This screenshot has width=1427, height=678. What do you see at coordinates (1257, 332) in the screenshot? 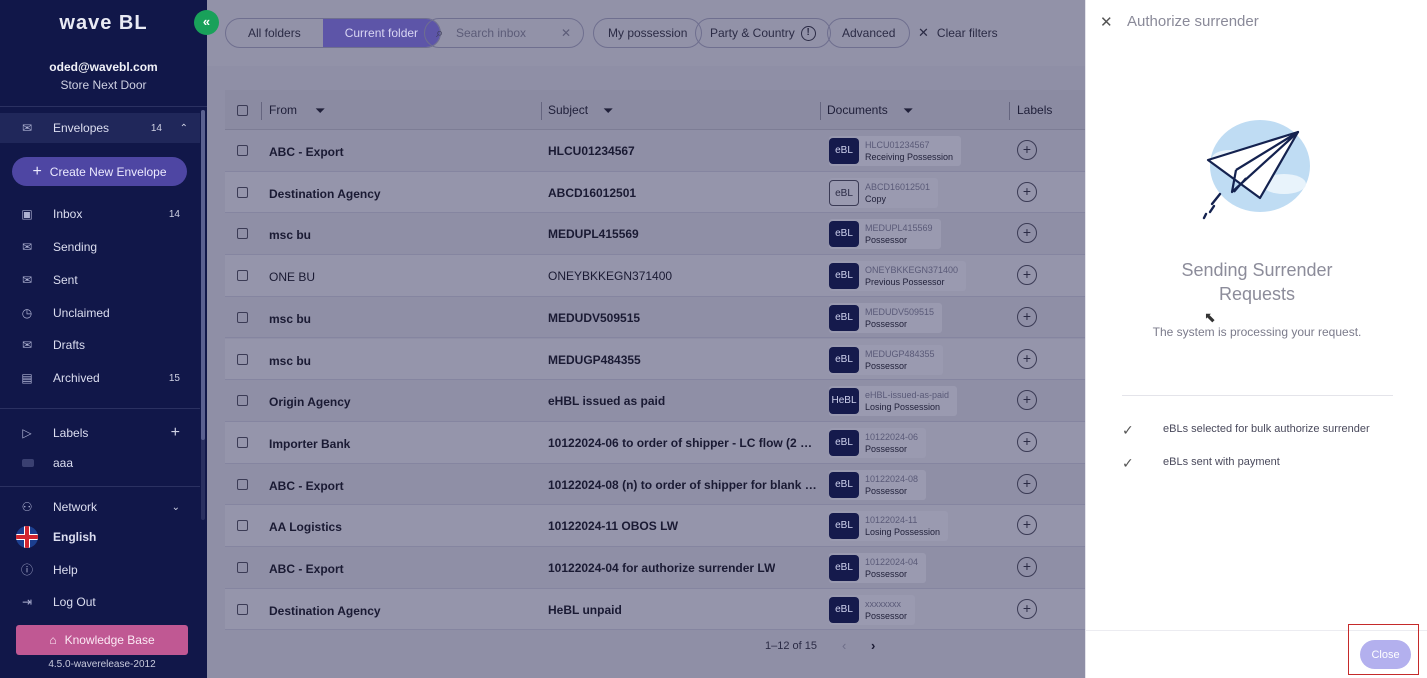
I see `status-subtitle: The system is processing your request.` at bounding box center [1257, 332].